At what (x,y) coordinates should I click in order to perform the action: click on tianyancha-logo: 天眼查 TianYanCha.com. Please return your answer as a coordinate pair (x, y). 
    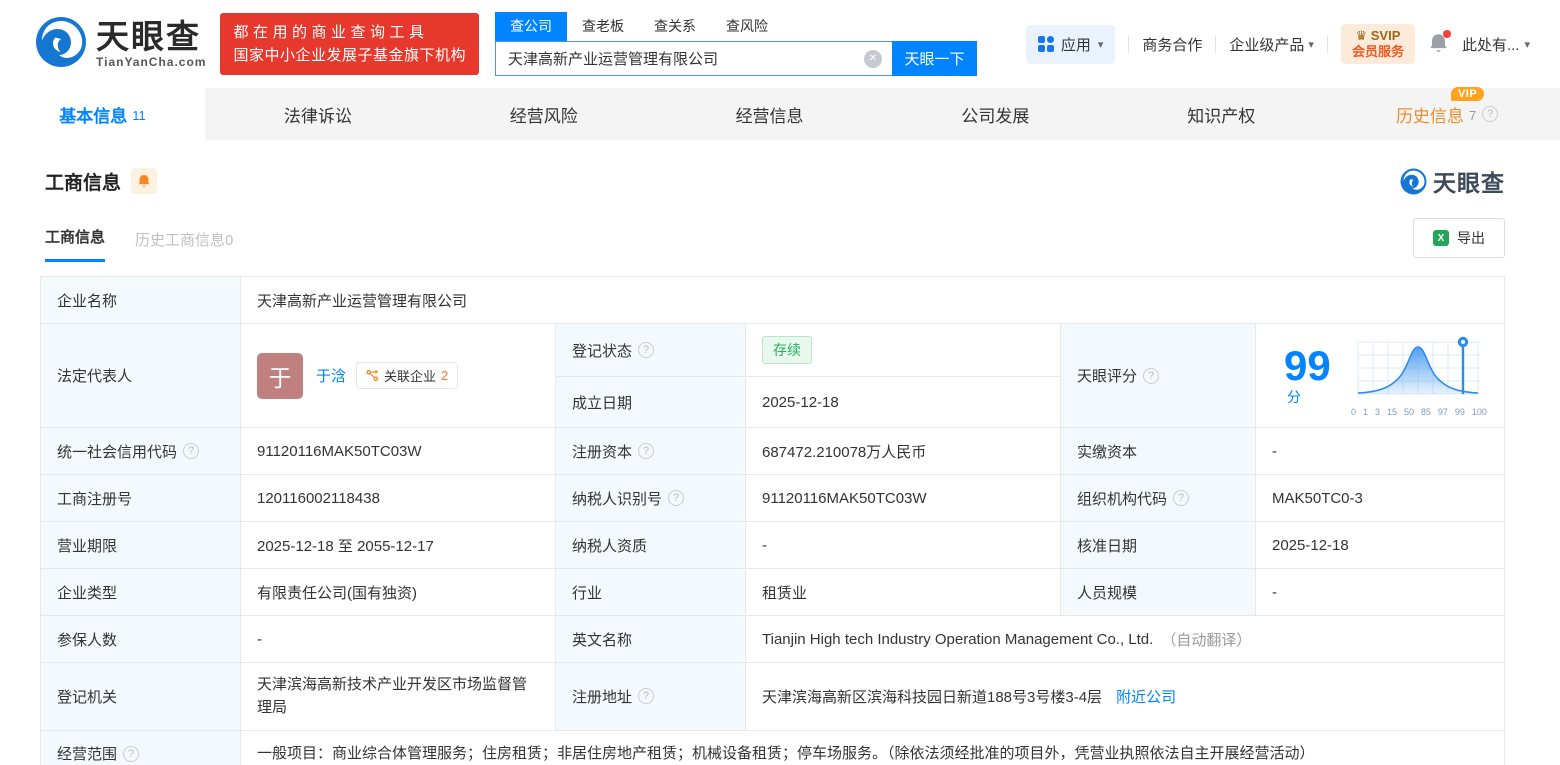
    Looking at the image, I should click on (120, 44).